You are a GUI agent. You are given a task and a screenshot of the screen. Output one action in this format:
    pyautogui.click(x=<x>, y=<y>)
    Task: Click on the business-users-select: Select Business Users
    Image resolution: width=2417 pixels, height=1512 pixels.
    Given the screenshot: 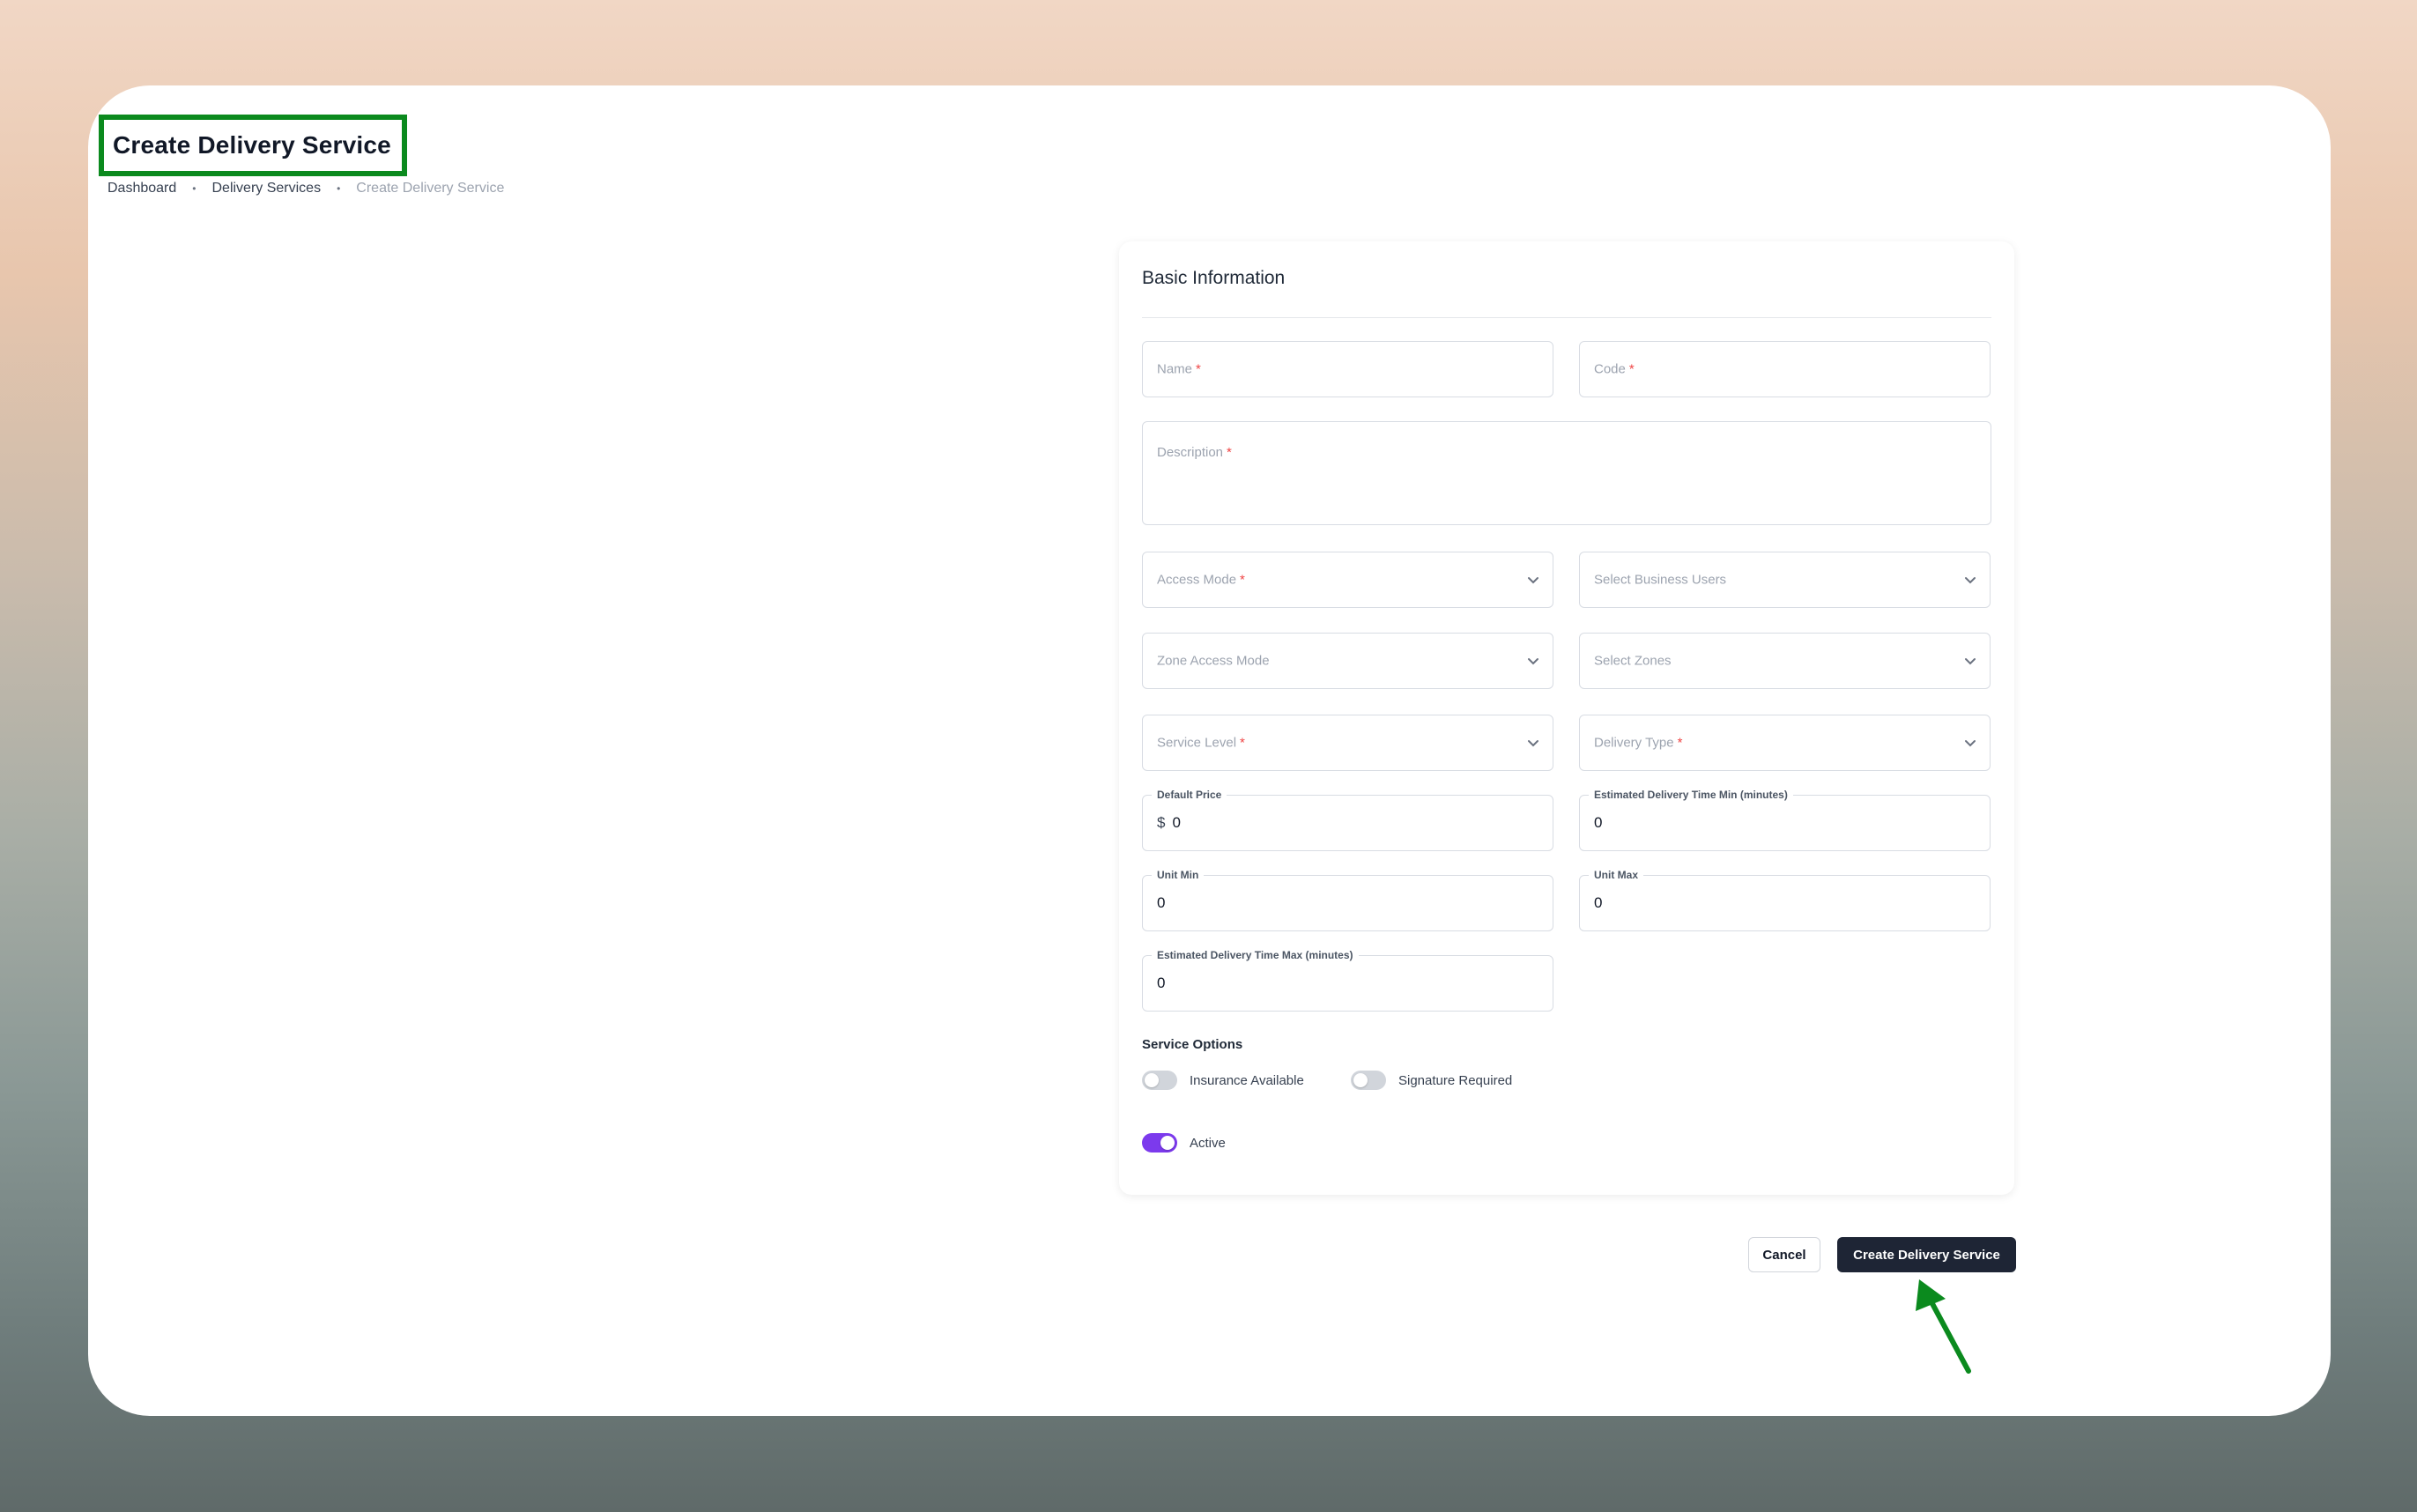 What is the action you would take?
    pyautogui.click(x=1785, y=580)
    